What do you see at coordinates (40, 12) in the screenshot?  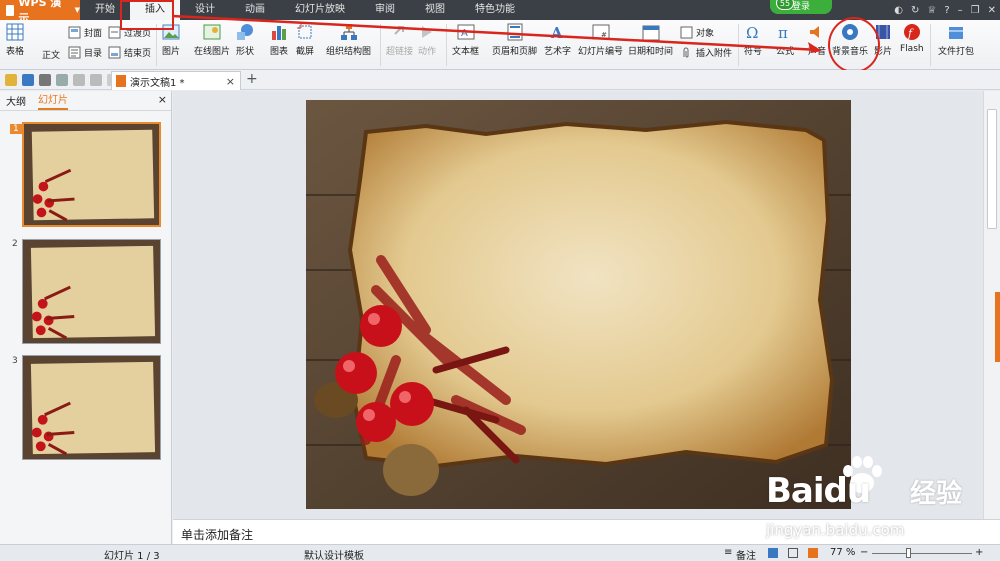 I see `app-menu-button: WPS 演示 ▼` at bounding box center [40, 12].